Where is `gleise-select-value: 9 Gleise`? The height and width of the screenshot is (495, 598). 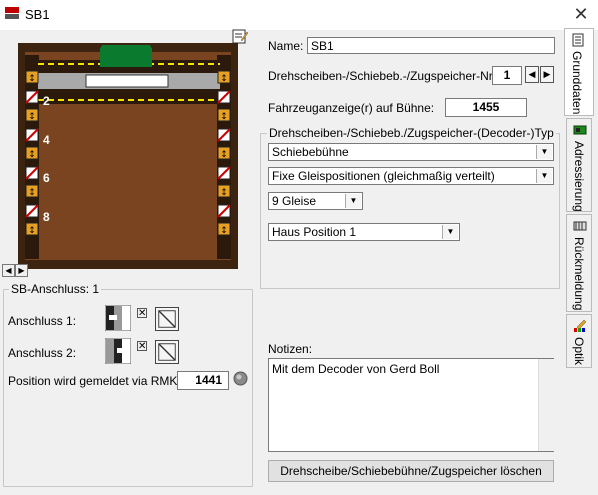
gleise-select-value: 9 Gleise is located at coordinates (294, 201).